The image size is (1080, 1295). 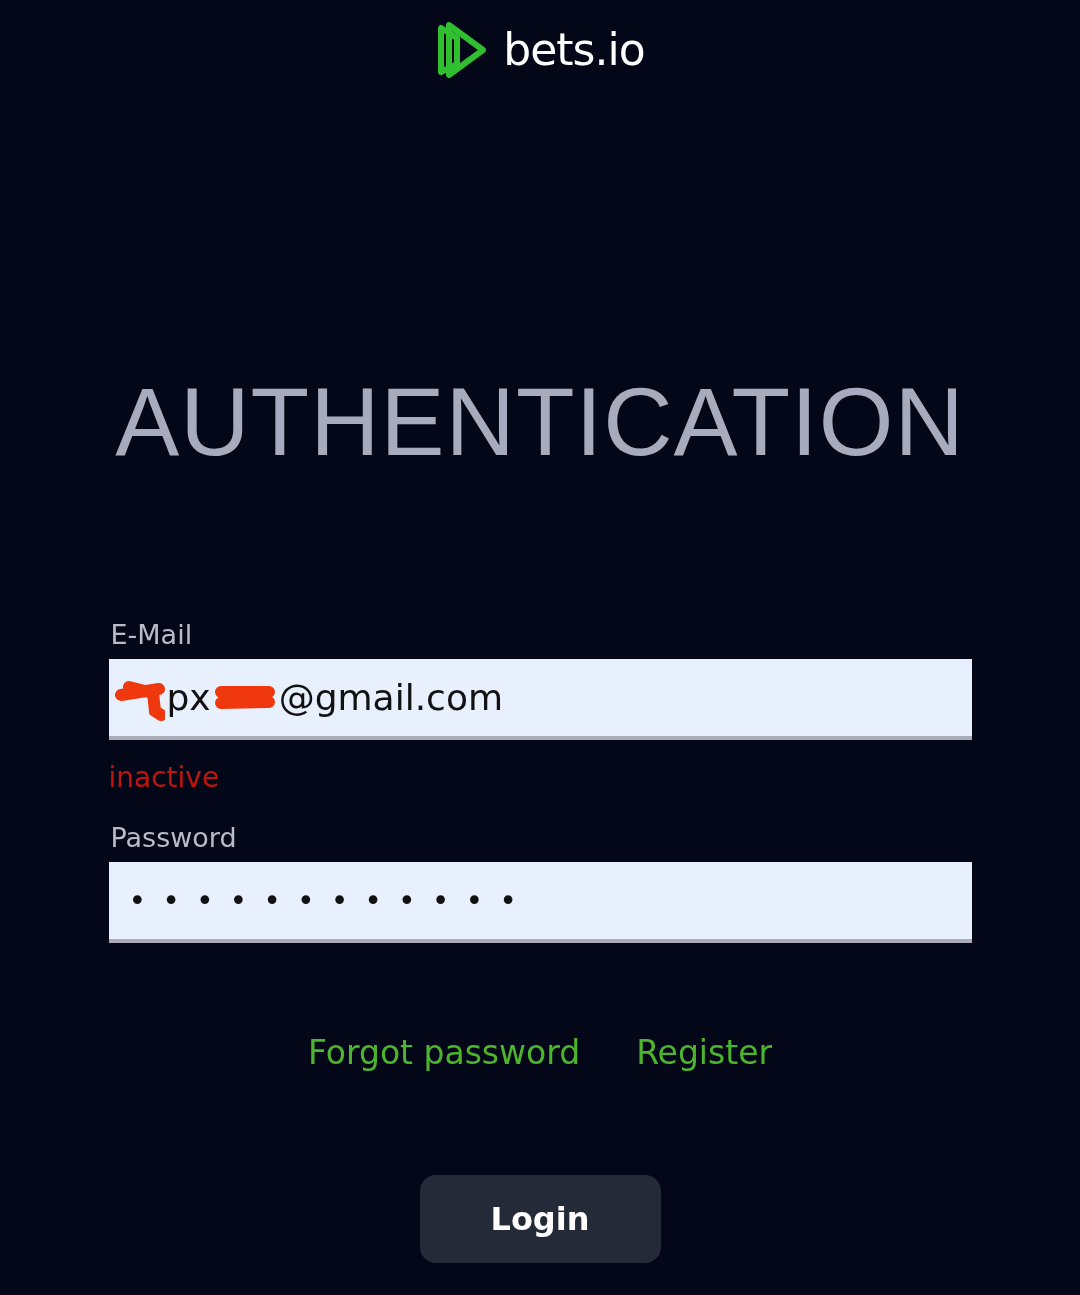 What do you see at coordinates (540, 422) in the screenshot?
I see `page-title: AUTHENTICATION` at bounding box center [540, 422].